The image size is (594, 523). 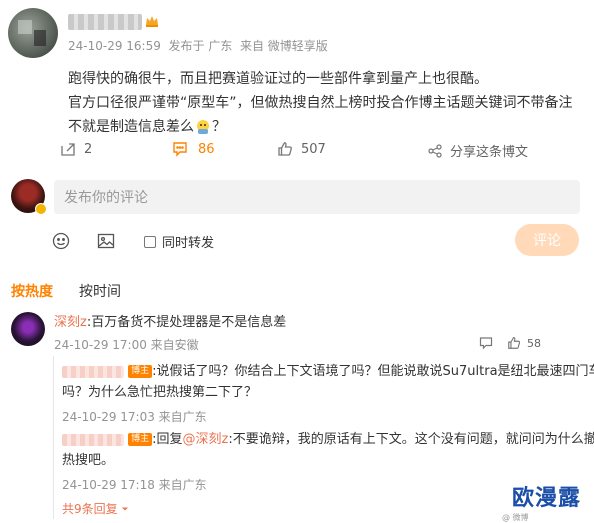 What do you see at coordinates (193, 149) in the screenshot?
I see `comment-button: 86` at bounding box center [193, 149].